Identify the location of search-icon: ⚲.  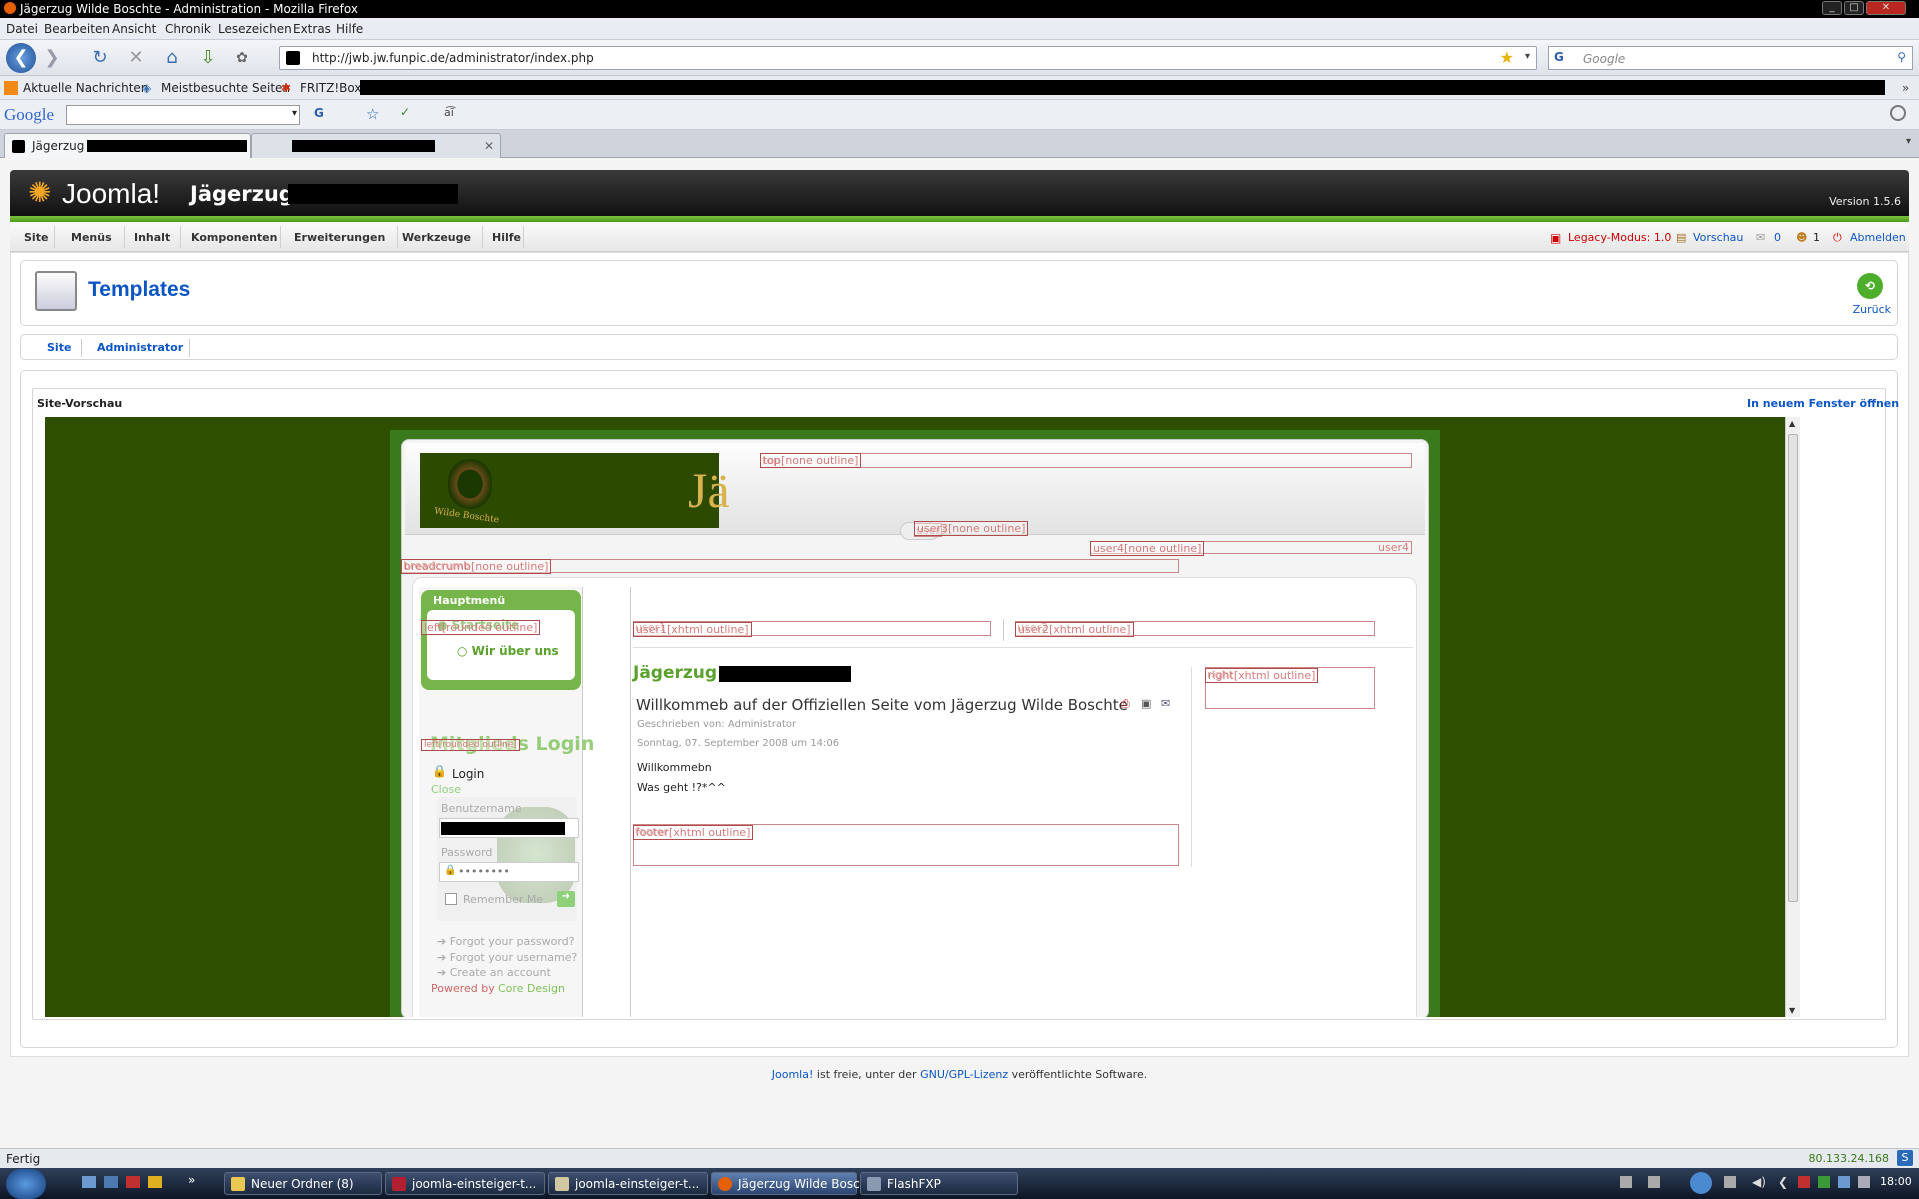
(1901, 57).